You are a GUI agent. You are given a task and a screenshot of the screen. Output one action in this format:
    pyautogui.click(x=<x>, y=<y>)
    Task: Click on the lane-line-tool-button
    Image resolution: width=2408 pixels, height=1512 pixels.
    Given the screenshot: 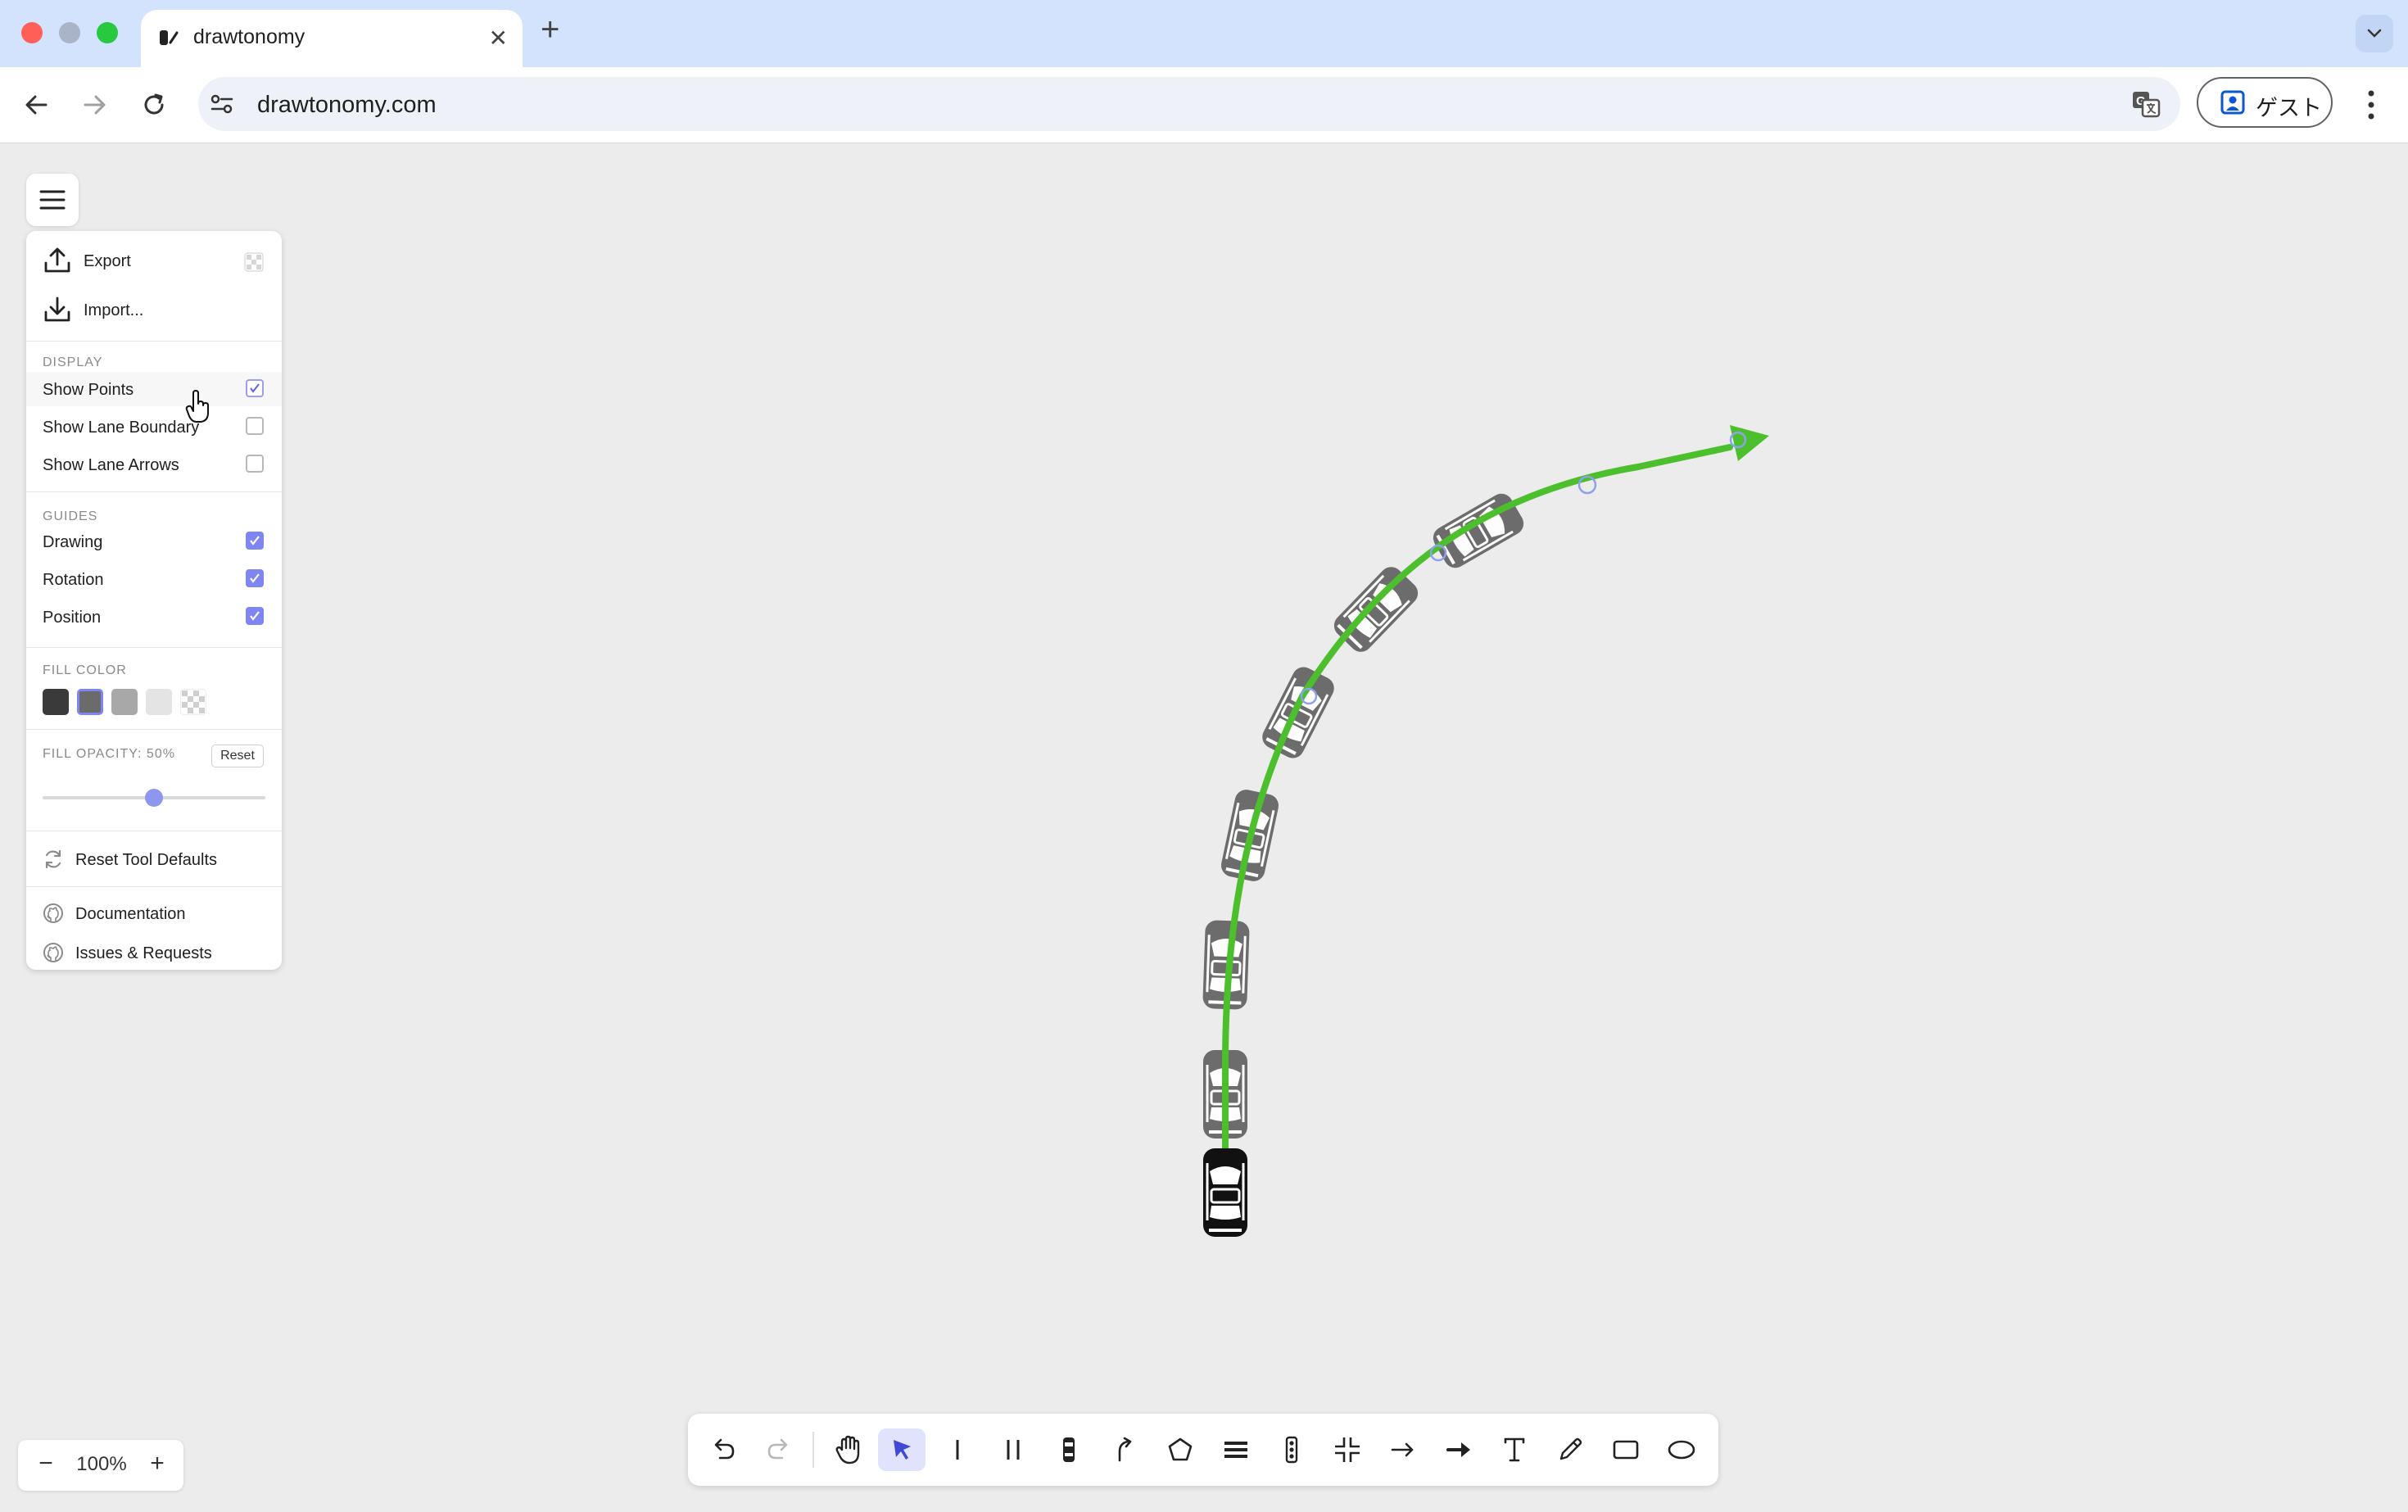 What is the action you would take?
    pyautogui.click(x=957, y=1450)
    